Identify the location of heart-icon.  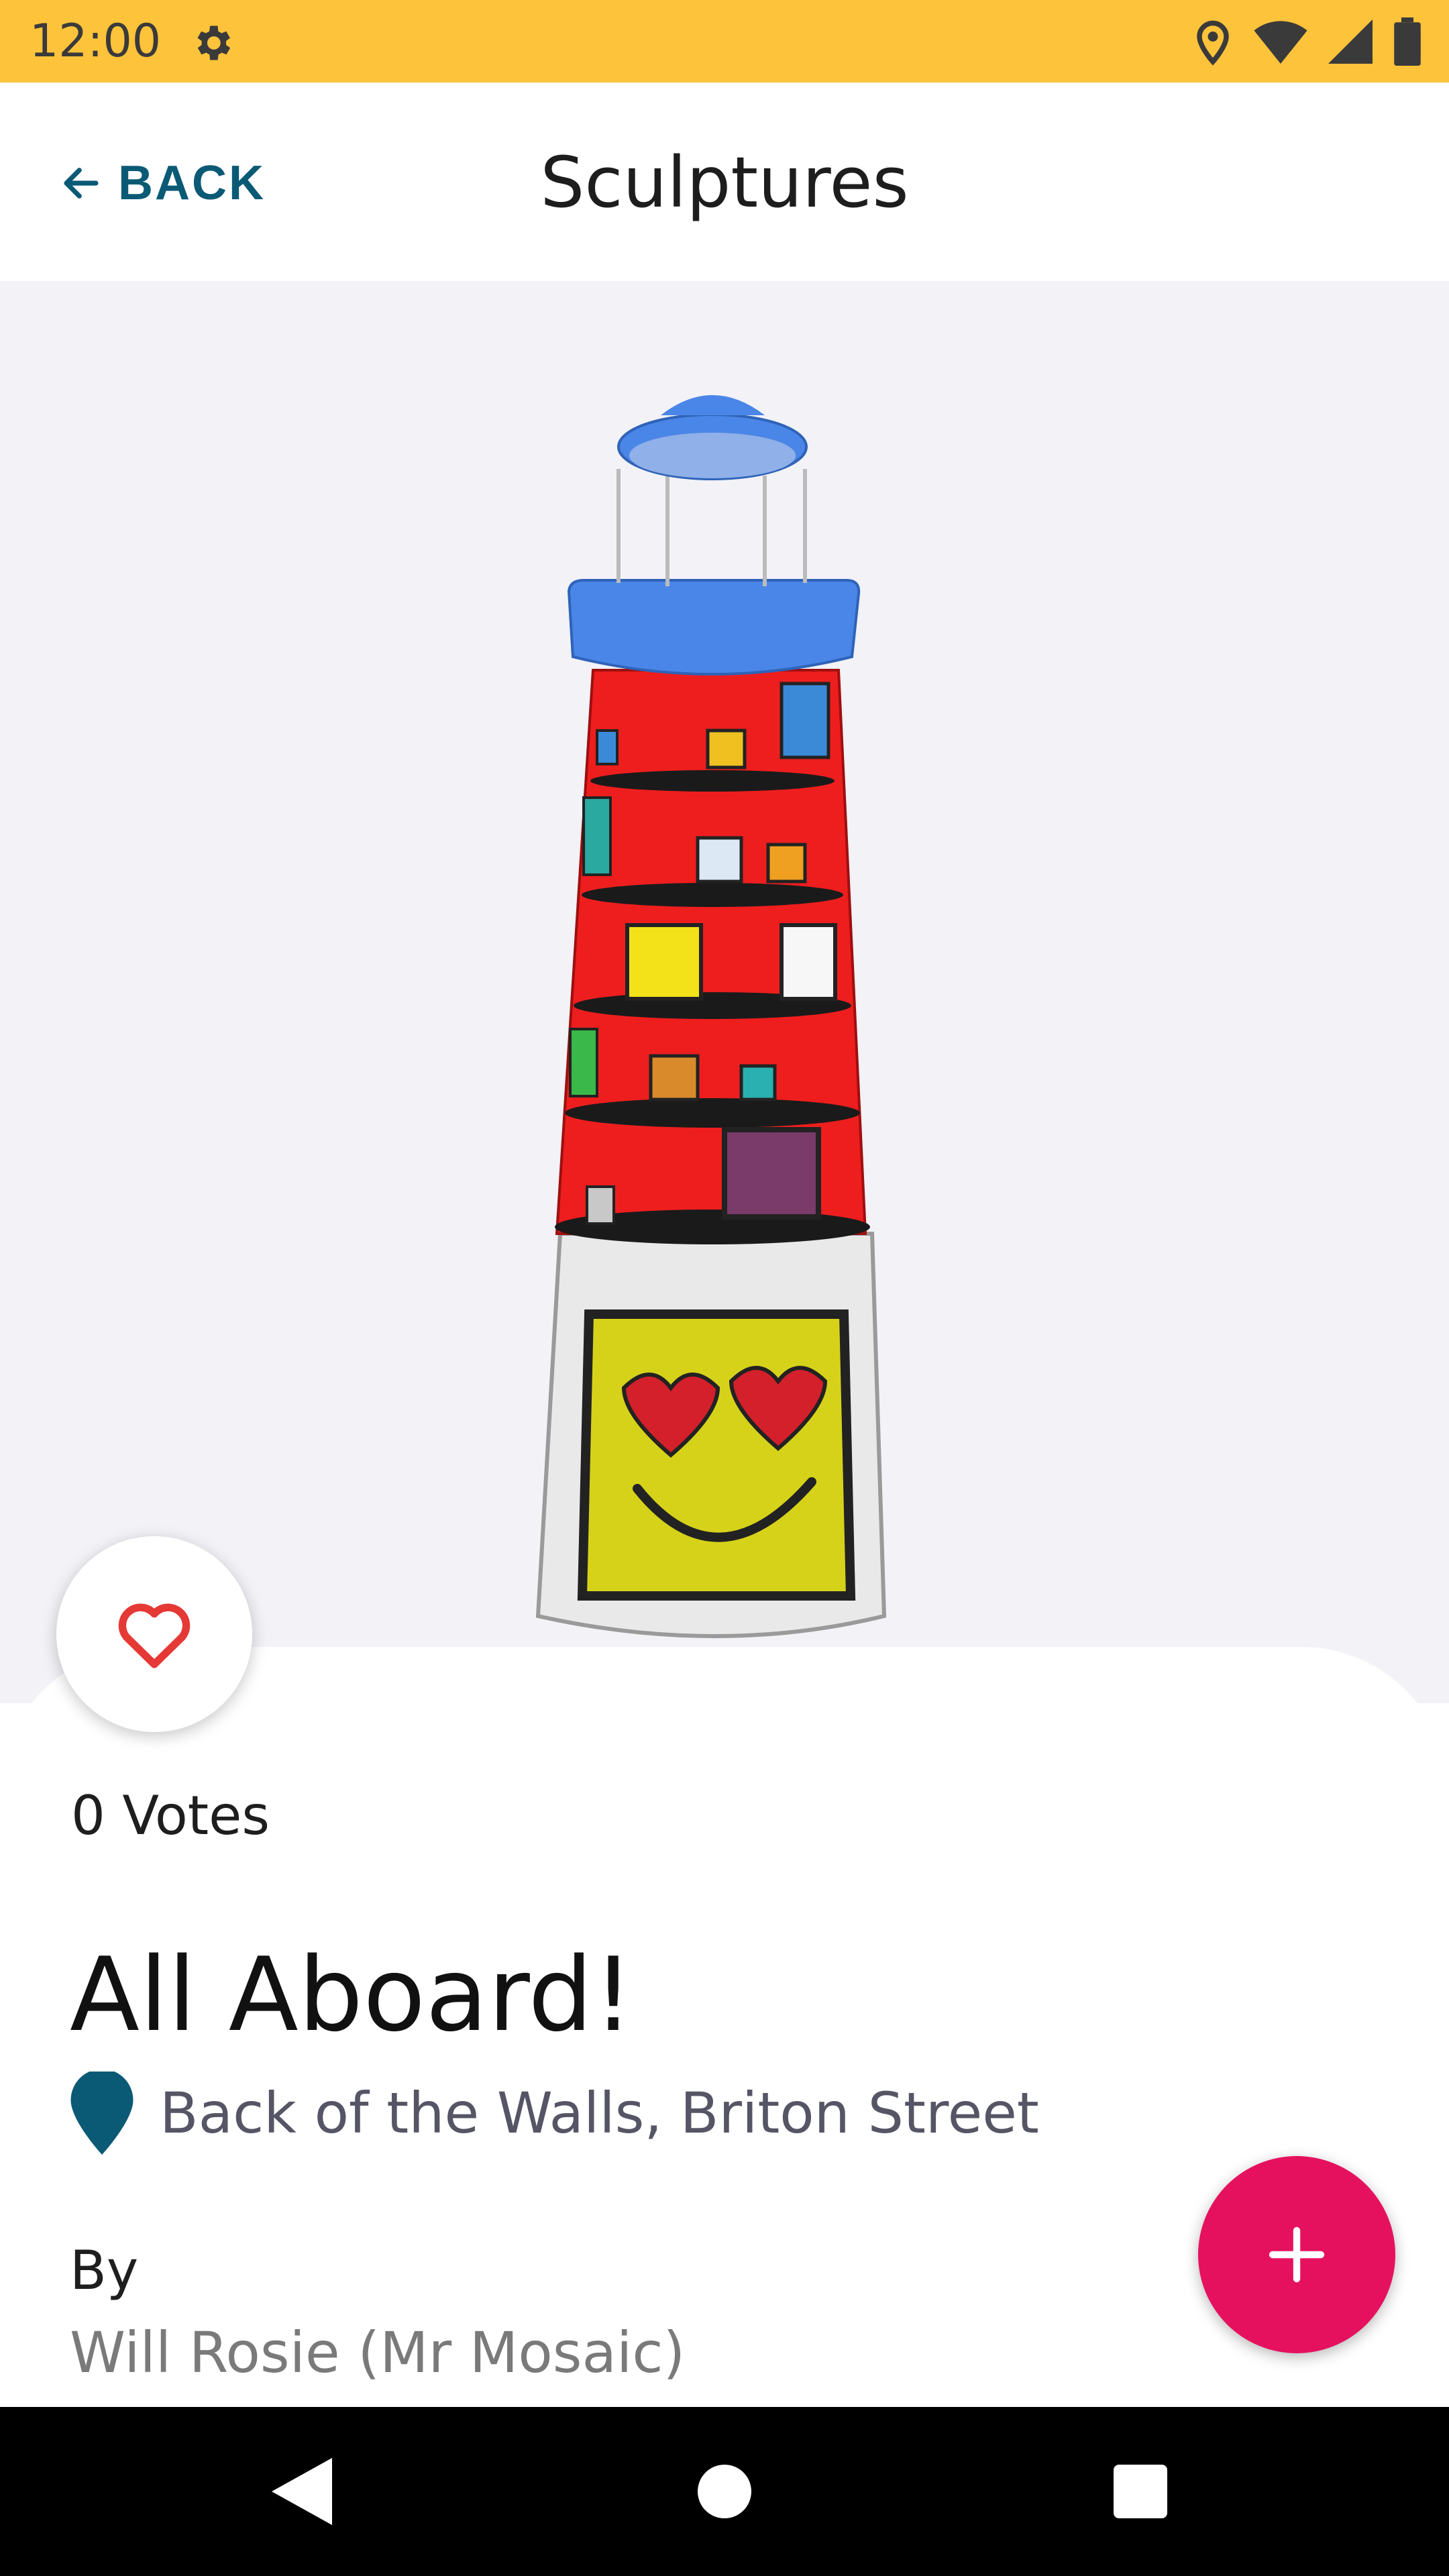
(154, 1635).